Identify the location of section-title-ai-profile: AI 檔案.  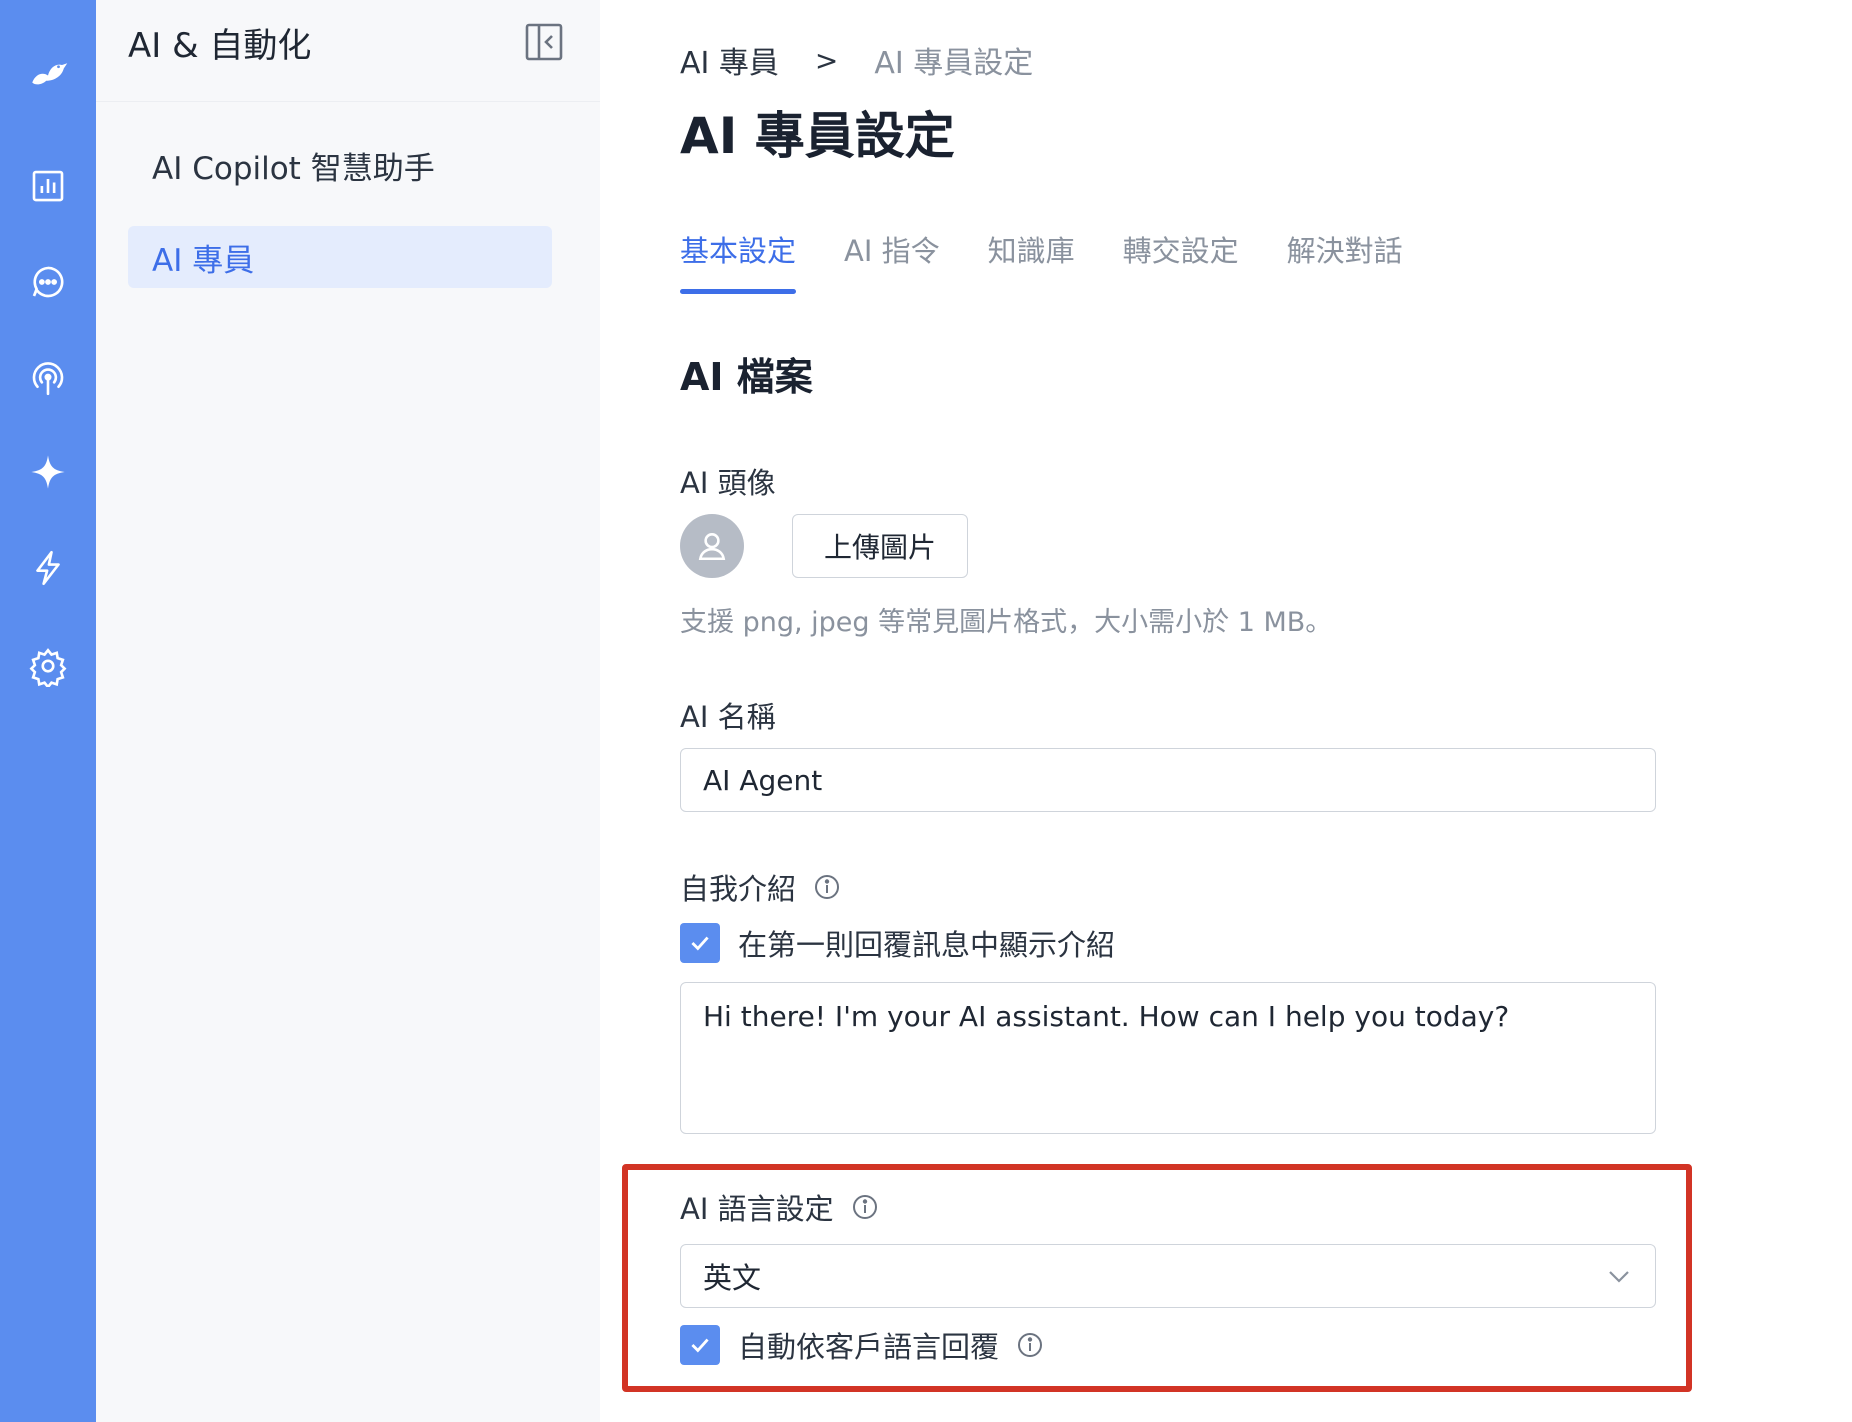
(746, 377).